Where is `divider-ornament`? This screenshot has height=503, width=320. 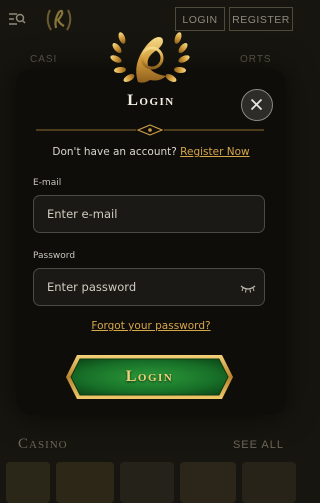
divider-ornament is located at coordinates (150, 130).